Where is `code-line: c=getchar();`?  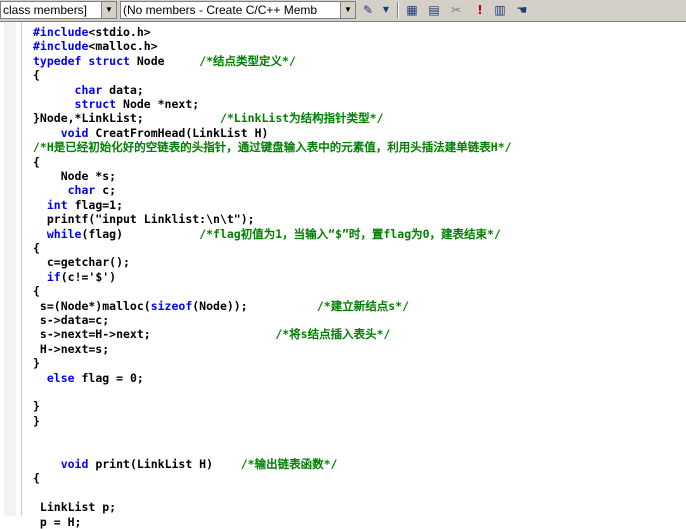 code-line: c=getchar(); is located at coordinates (81, 262).